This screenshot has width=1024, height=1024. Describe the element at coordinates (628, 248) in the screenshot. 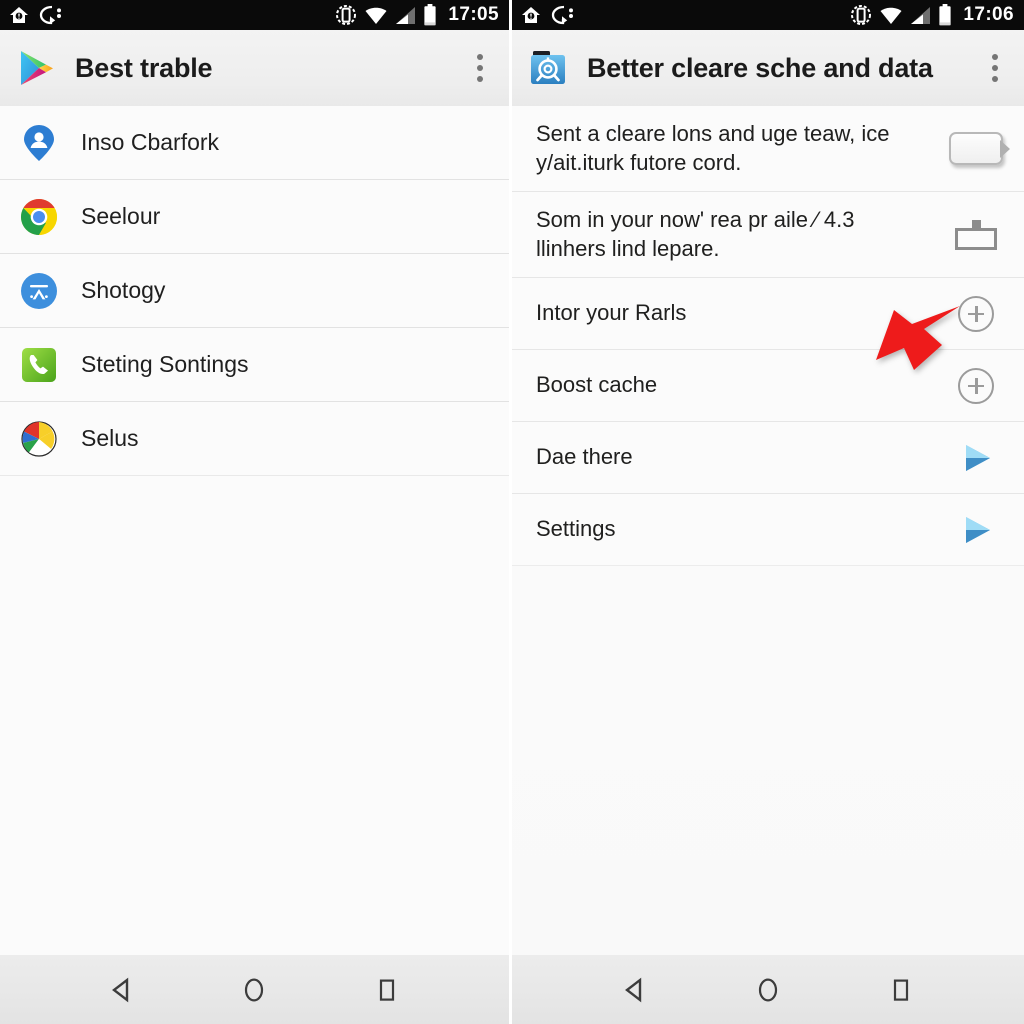

I see `list-item-line2: llinhers lind lepare.` at that location.